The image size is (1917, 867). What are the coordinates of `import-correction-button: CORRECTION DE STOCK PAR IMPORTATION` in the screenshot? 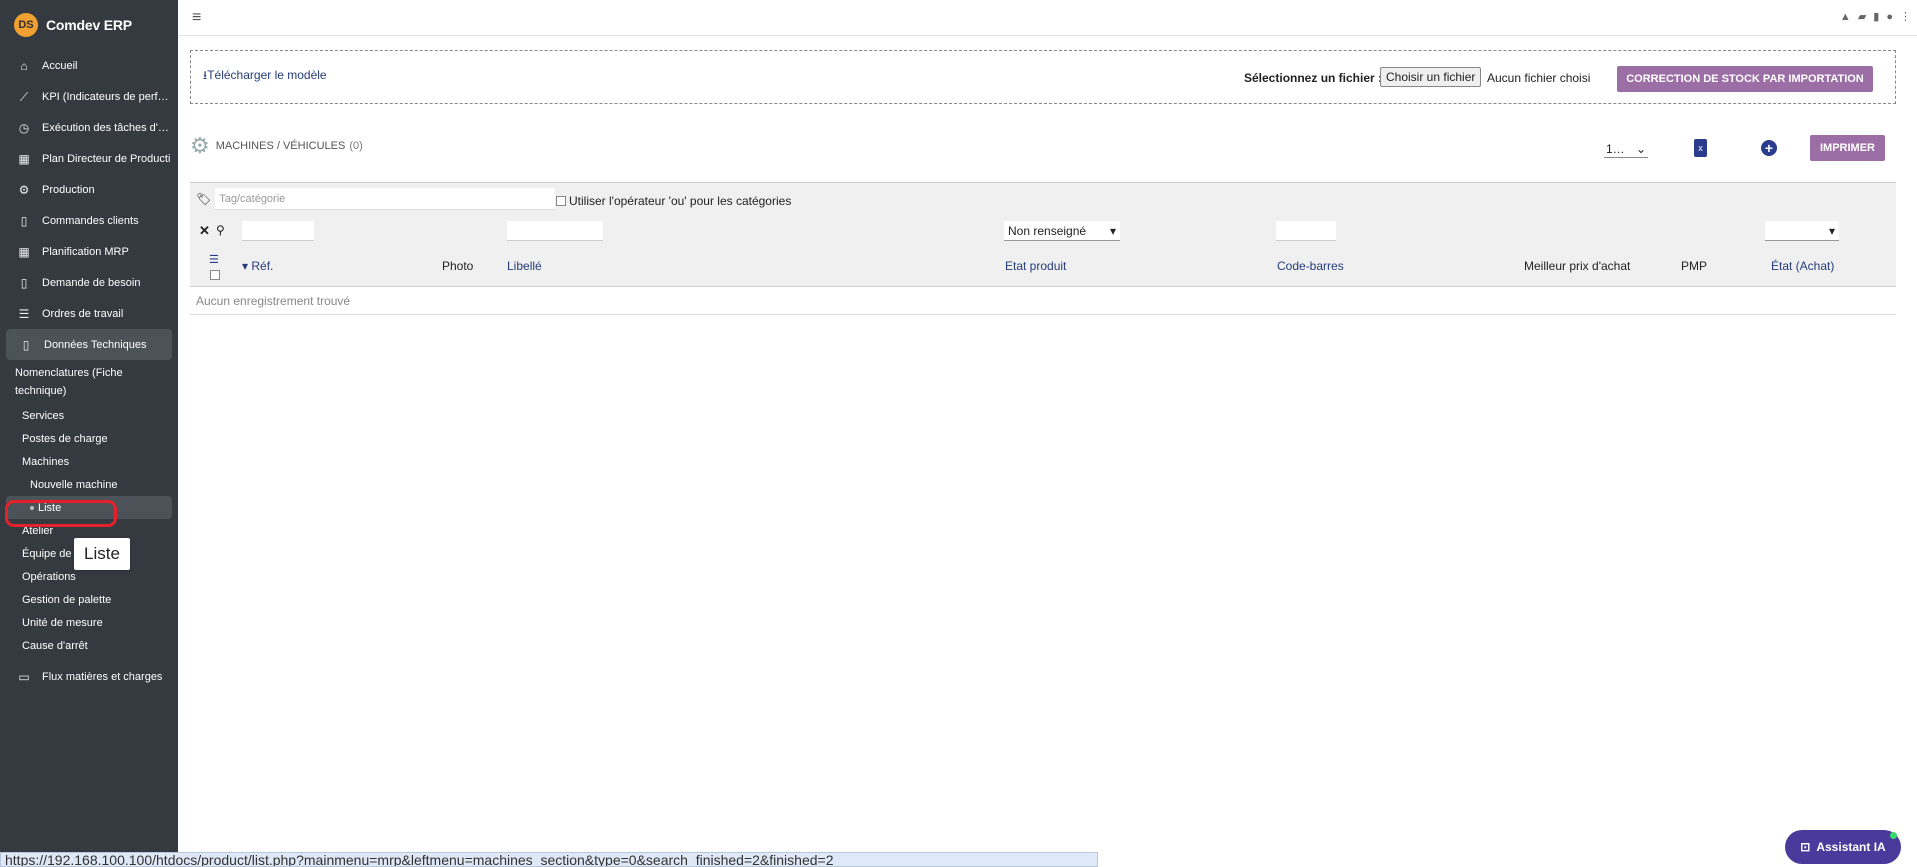 It's located at (1745, 79).